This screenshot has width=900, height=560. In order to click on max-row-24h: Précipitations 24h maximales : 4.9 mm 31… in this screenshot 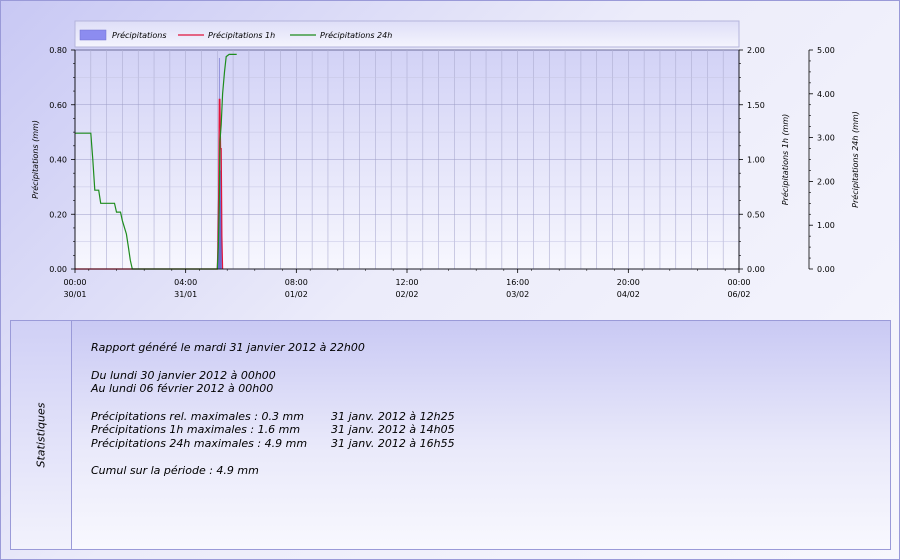, I will do `click(485, 444)`.